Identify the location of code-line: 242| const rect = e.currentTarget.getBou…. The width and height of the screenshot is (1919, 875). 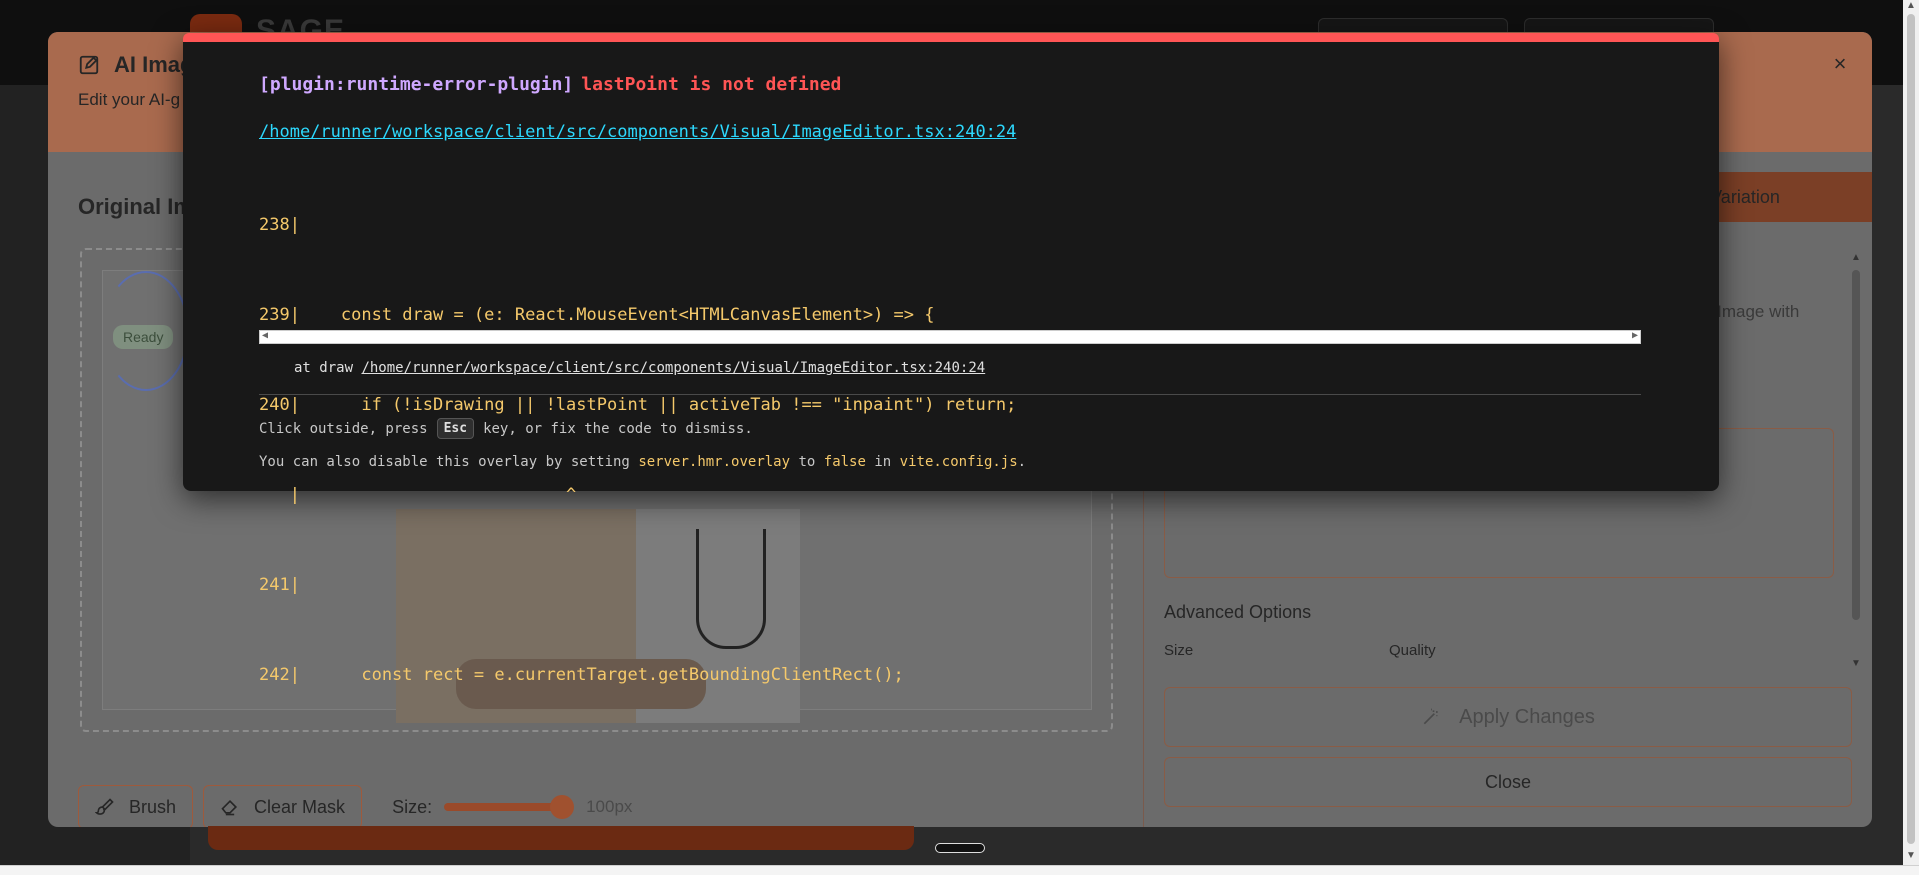
(581, 675).